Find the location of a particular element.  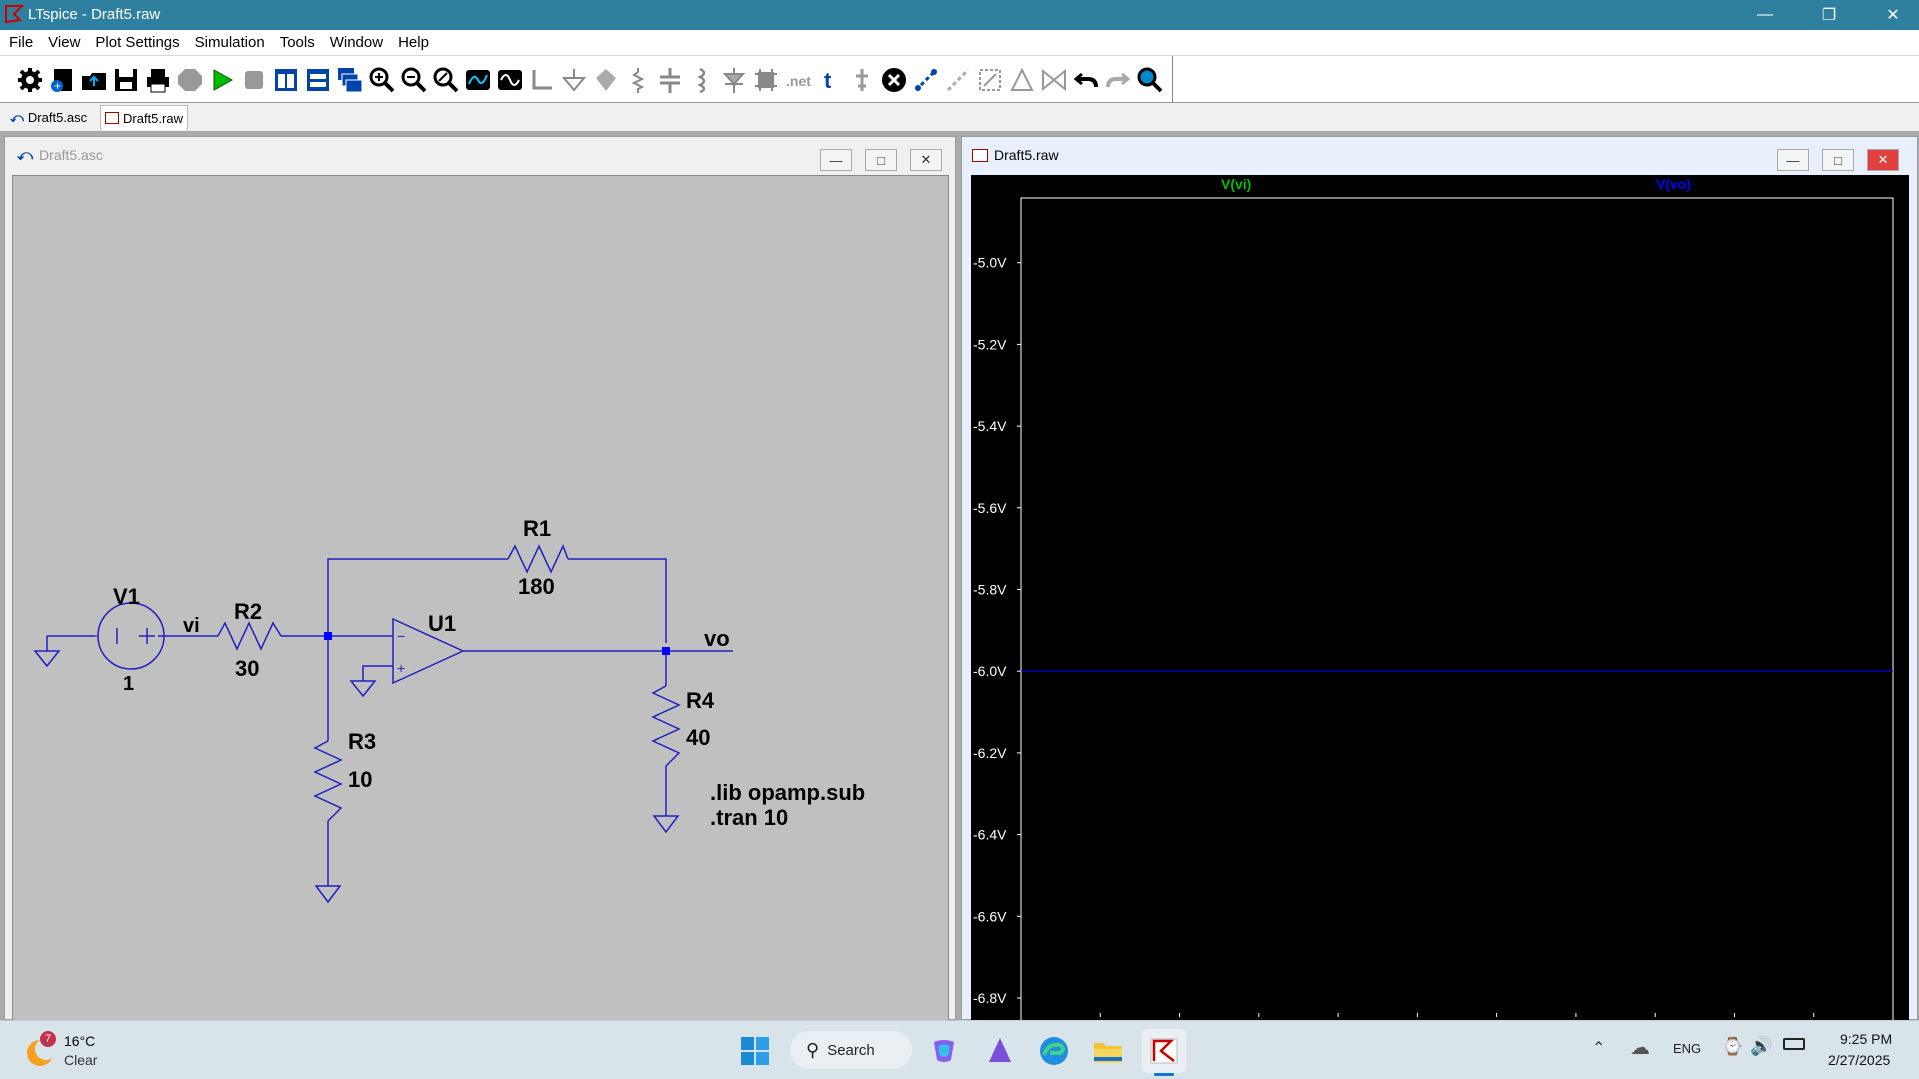

y-tick-label: -6.8V is located at coordinates (990, 998).